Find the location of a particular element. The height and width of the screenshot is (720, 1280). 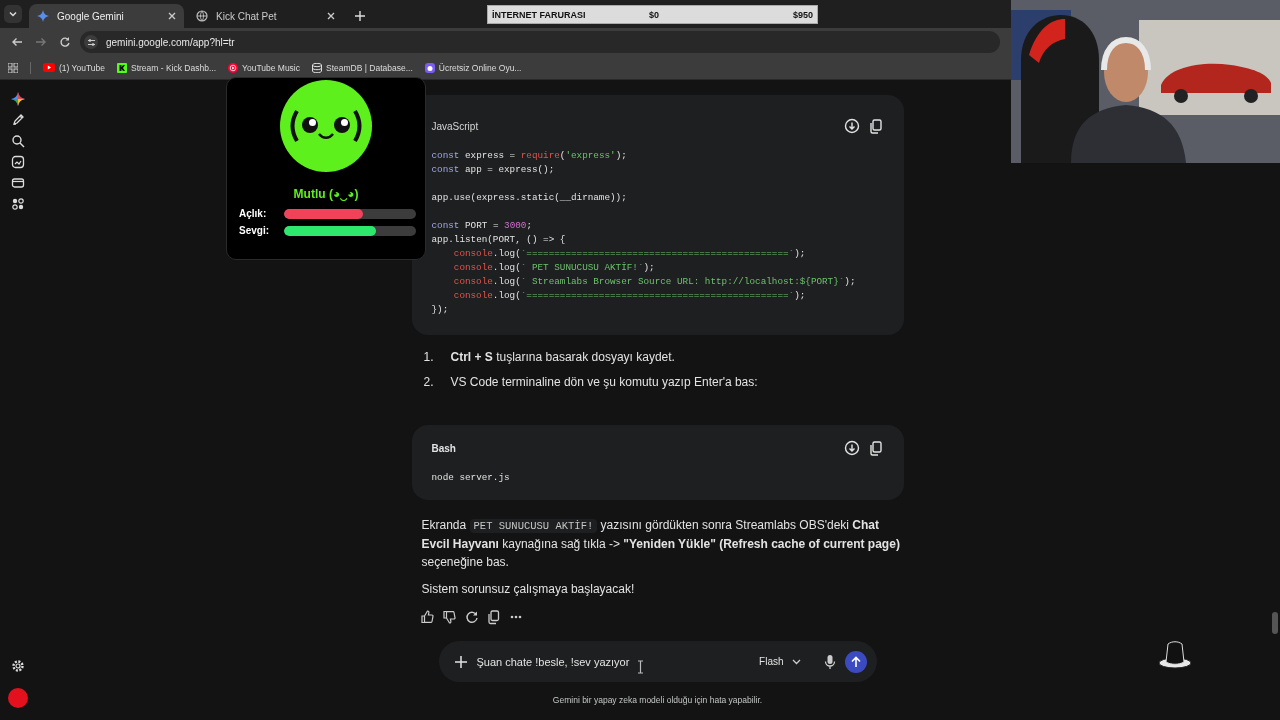

plus-icon is located at coordinates (360, 16).